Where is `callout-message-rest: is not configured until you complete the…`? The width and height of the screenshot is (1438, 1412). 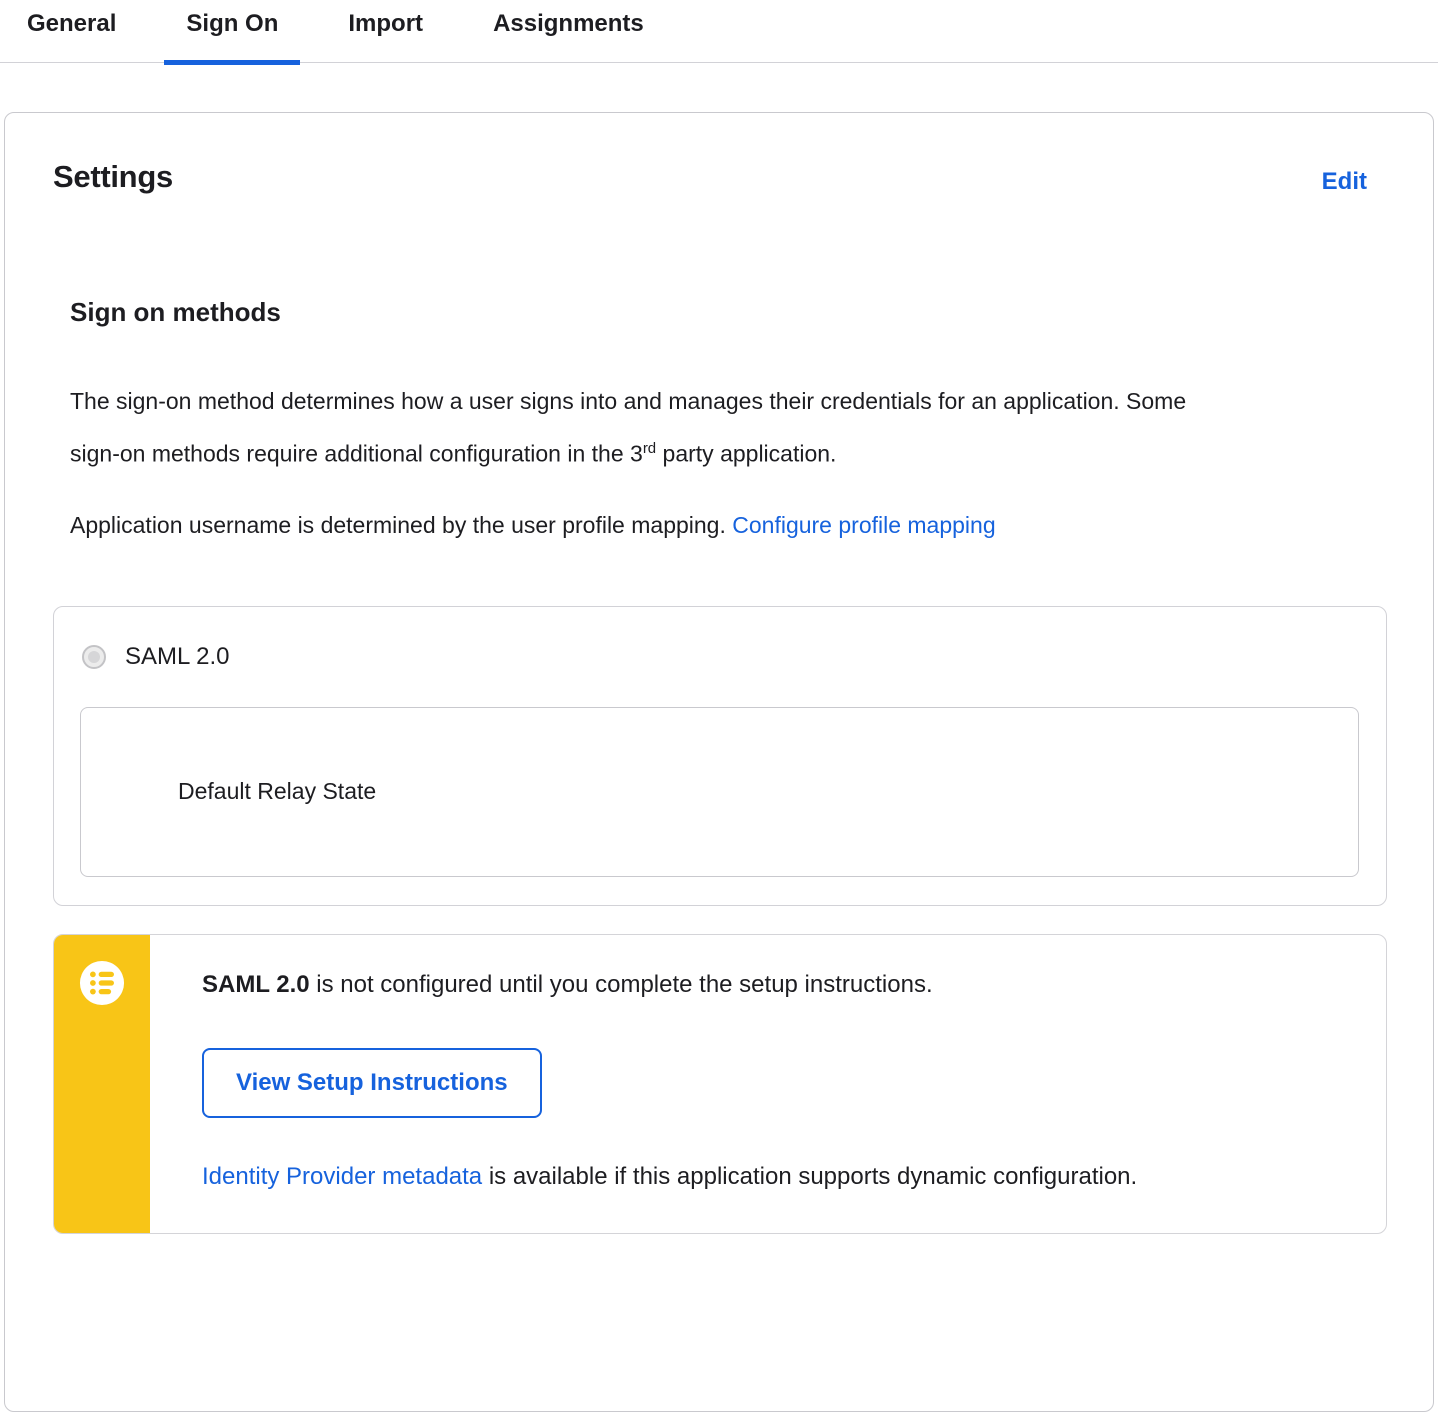
callout-message-rest: is not configured until you complete the… is located at coordinates (621, 984).